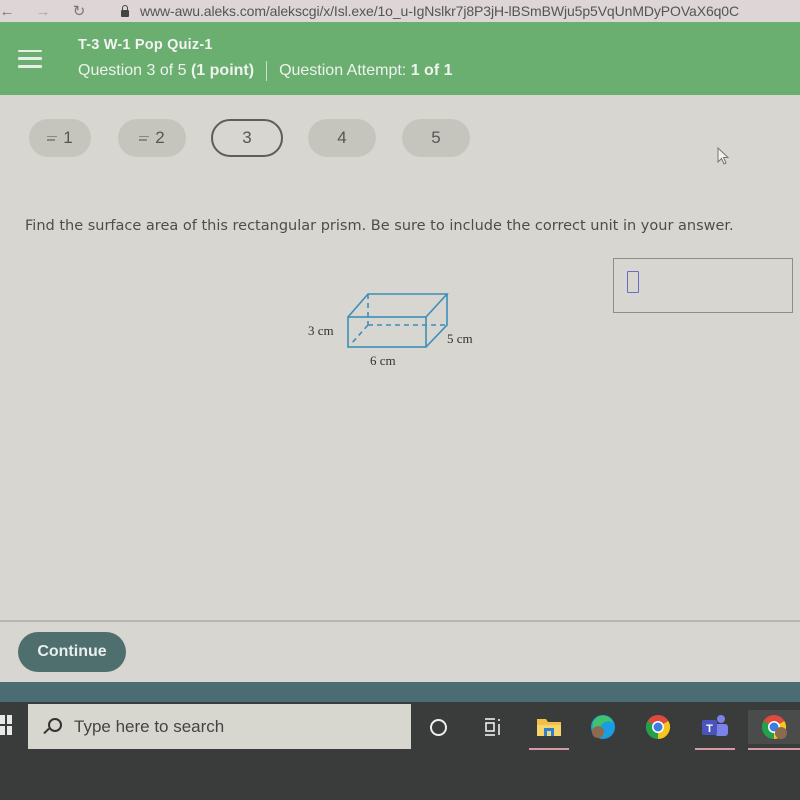  I want to click on edge-icon, so click(603, 727).